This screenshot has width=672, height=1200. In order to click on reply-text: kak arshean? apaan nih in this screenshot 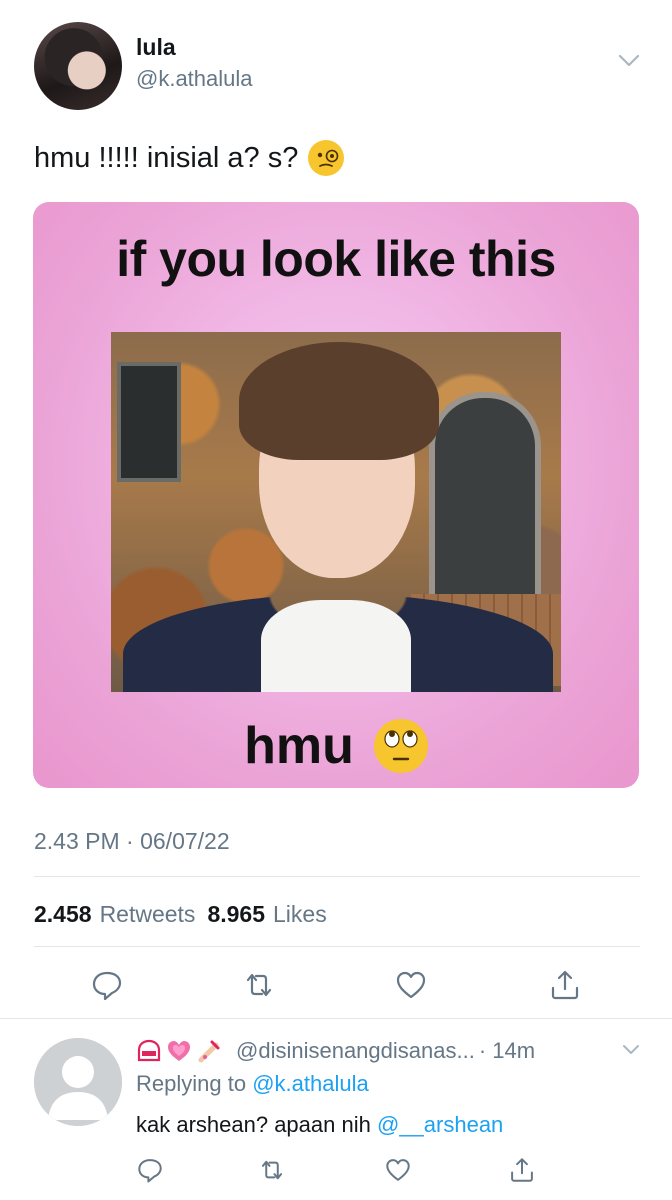, I will do `click(253, 1124)`.